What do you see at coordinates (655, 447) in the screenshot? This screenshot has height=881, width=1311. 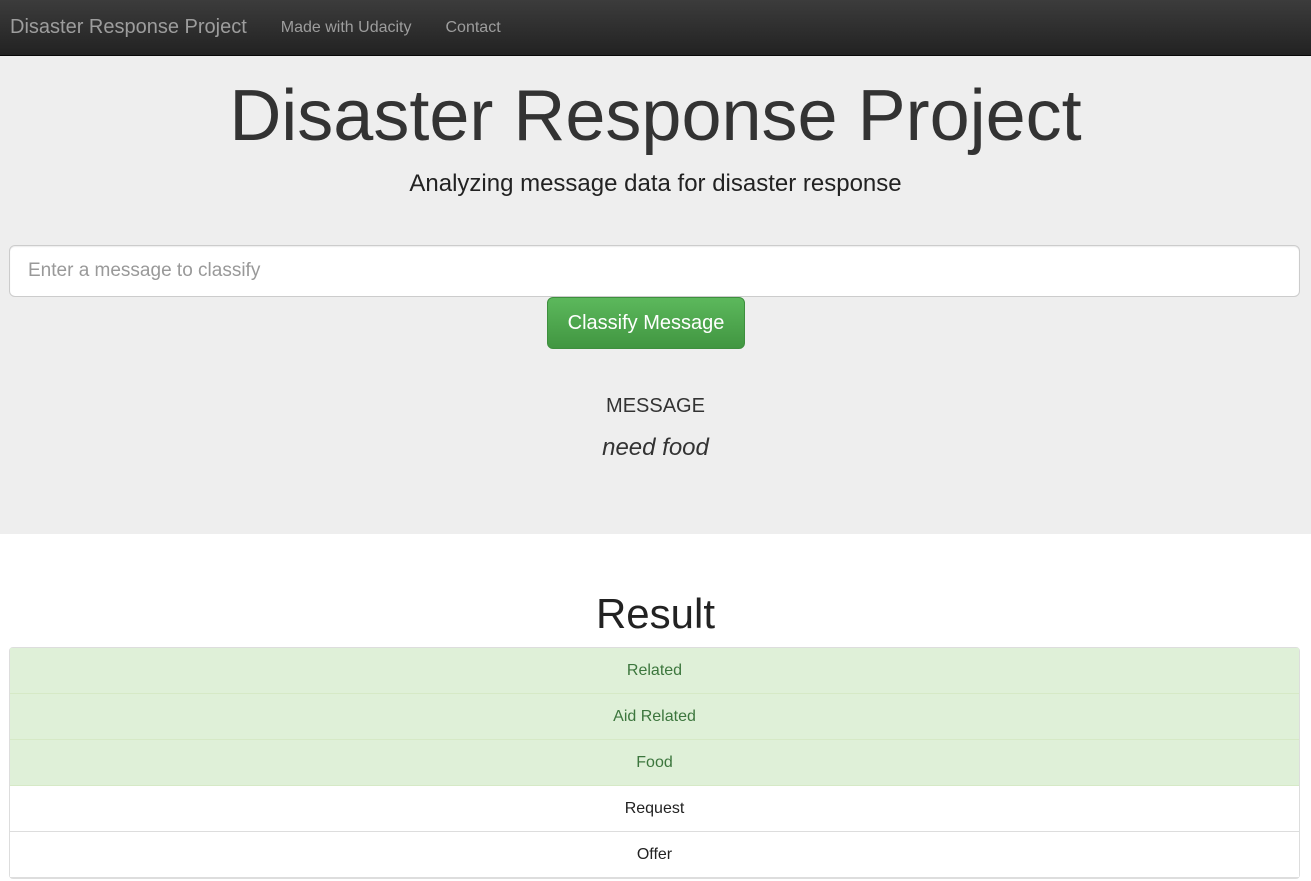 I see `message-text: need food` at bounding box center [655, 447].